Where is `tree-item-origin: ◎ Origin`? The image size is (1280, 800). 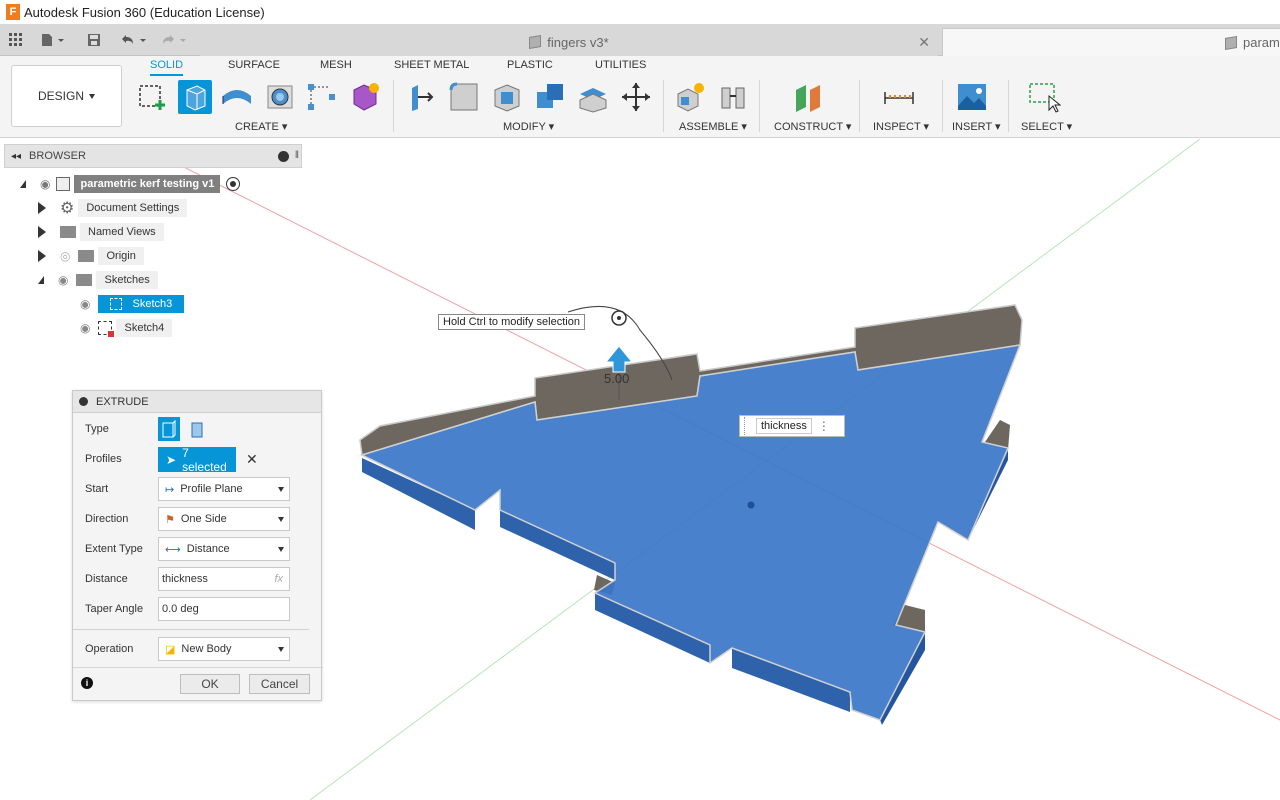 tree-item-origin: ◎ Origin is located at coordinates (91, 256).